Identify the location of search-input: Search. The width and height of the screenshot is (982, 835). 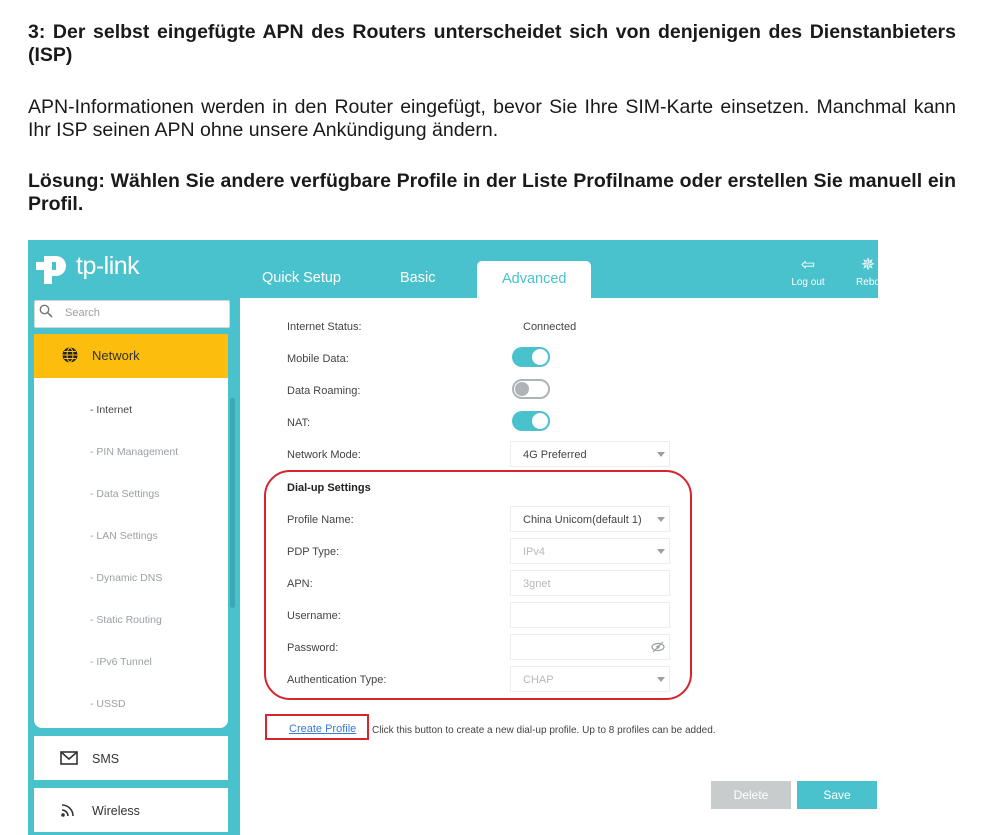
(132, 314).